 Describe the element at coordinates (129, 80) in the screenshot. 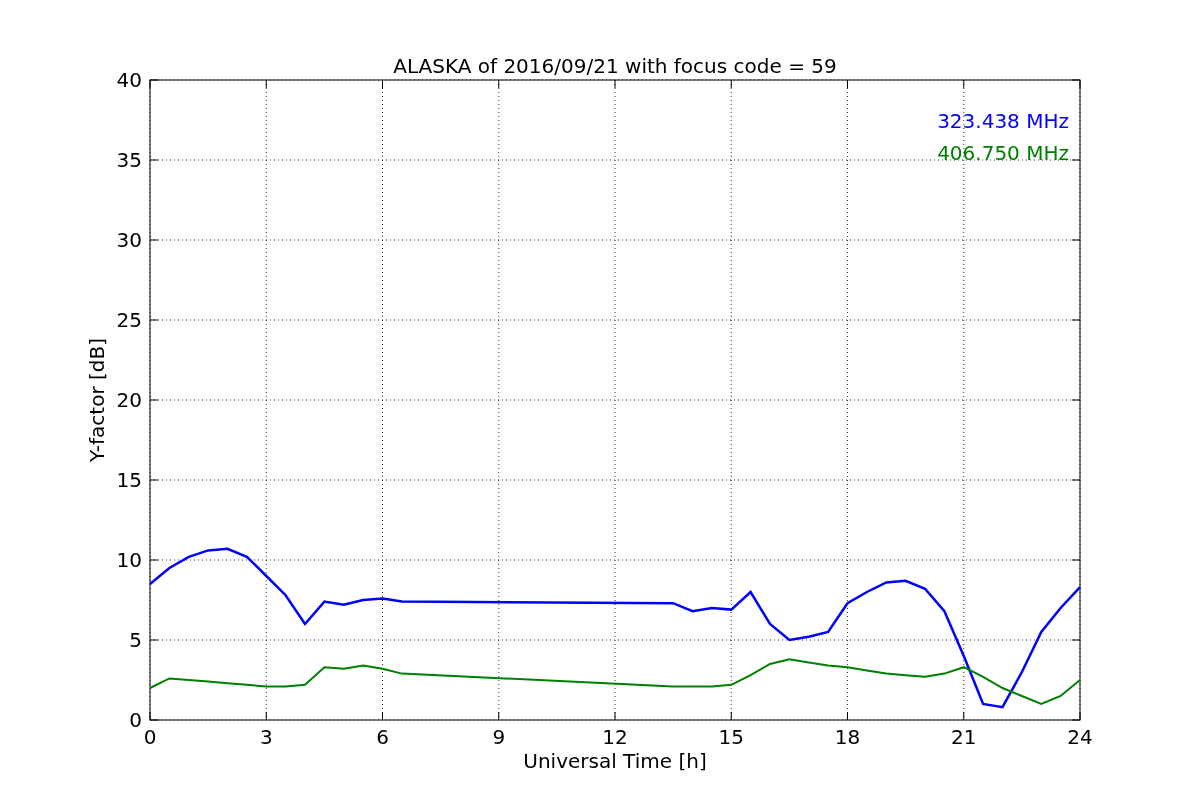

I see `y-tick-label: 40` at that location.